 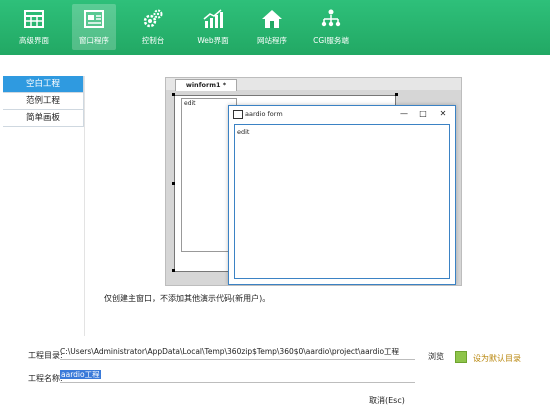 I want to click on sidebar-divider, so click(x=84, y=206).